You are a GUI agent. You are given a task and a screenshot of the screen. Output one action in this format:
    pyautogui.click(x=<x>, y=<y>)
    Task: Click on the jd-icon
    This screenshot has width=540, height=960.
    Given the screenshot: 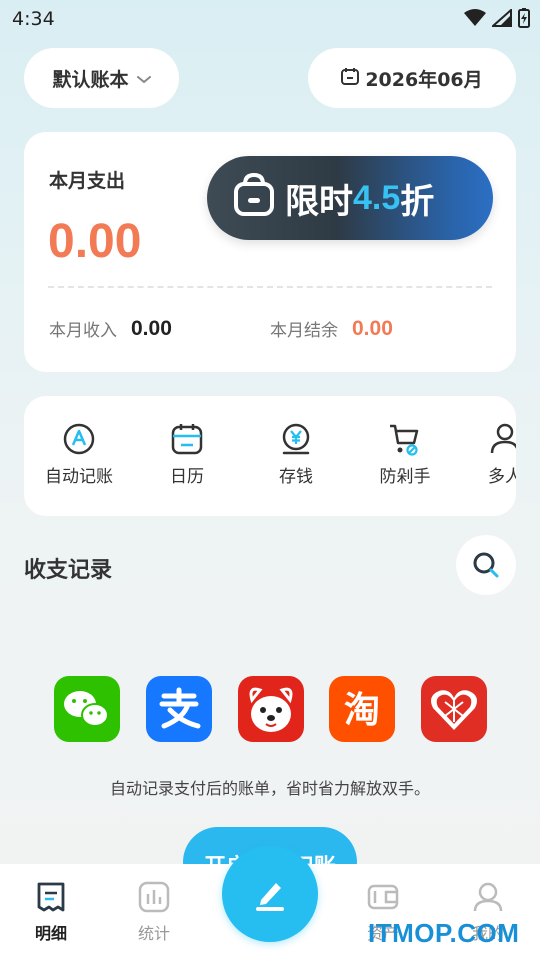 What is the action you would take?
    pyautogui.click(x=271, y=709)
    